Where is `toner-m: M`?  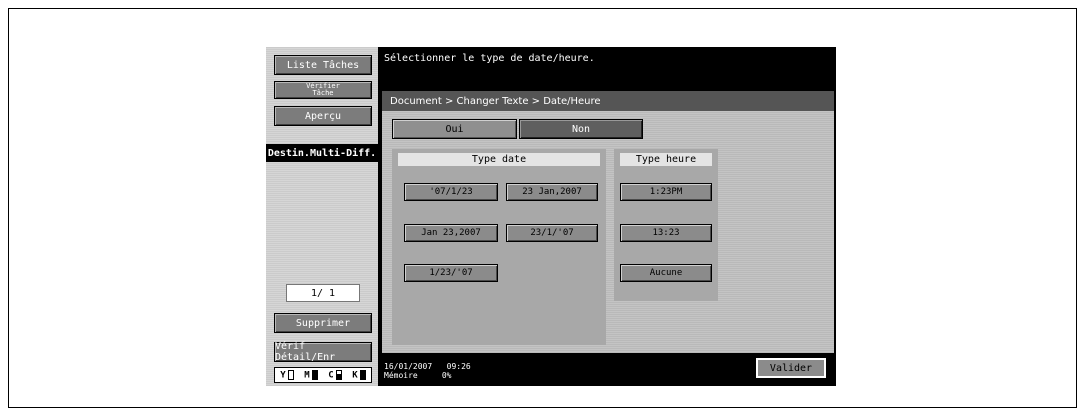 toner-m: M is located at coordinates (311, 374).